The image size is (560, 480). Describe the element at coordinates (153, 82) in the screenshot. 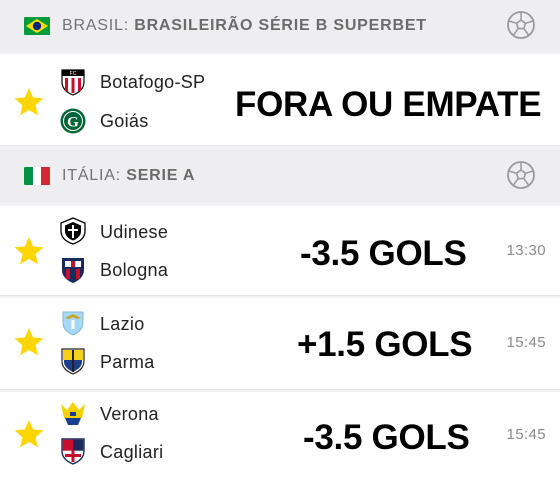

I see `home-team-name: Botafogo-SP` at that location.